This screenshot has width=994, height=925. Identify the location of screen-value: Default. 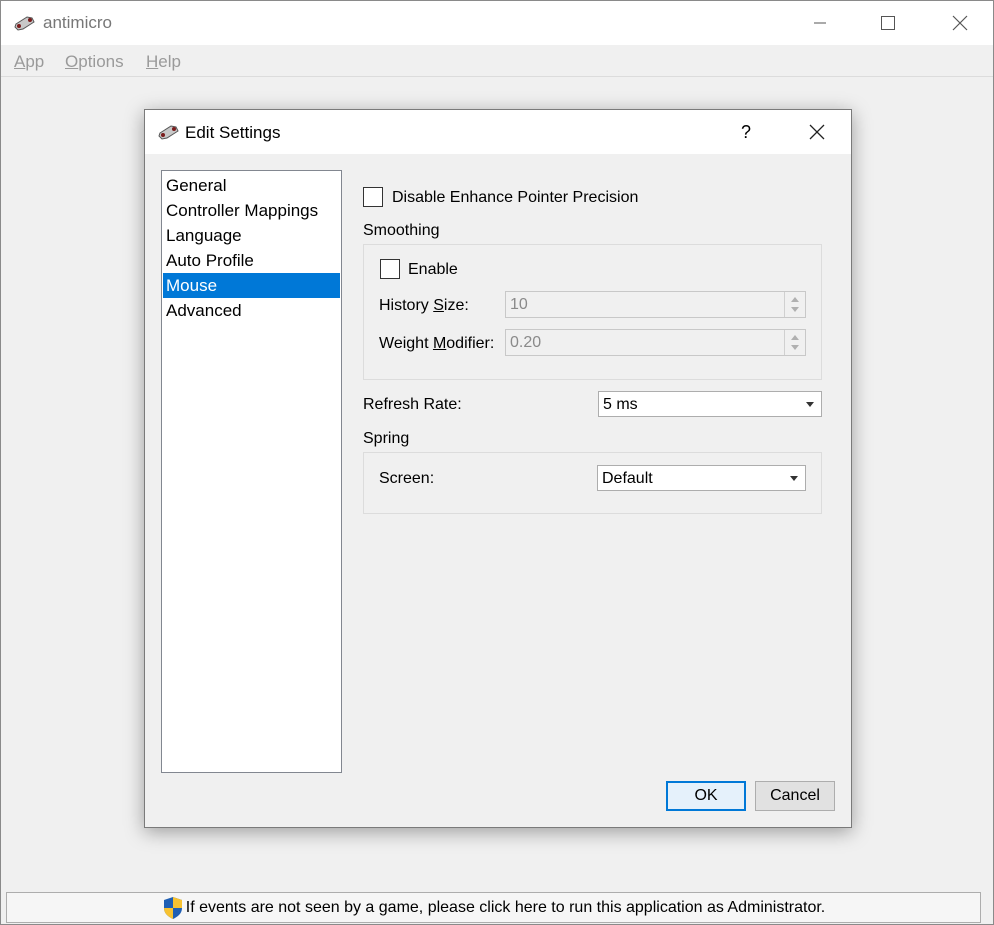
(627, 478).